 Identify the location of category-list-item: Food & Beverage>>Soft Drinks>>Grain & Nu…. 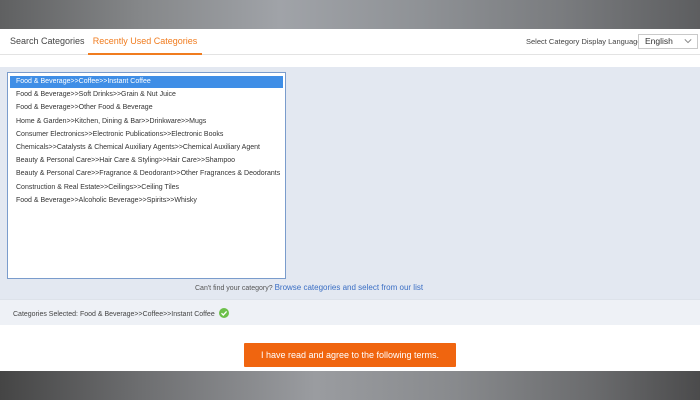
(146, 95).